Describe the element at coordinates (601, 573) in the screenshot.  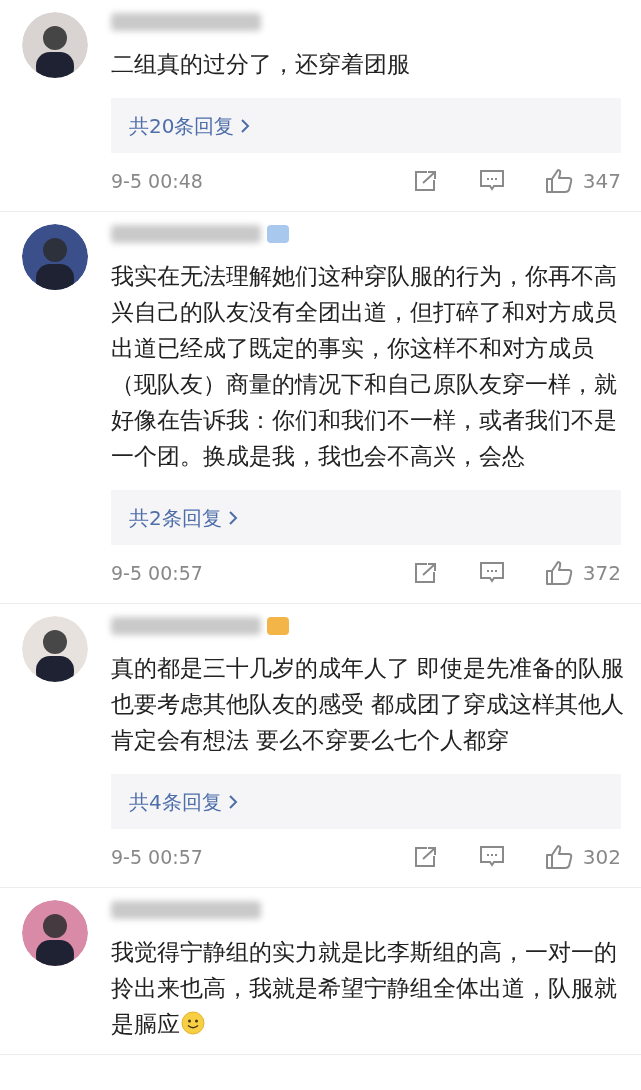
I see `like-count: 372` at that location.